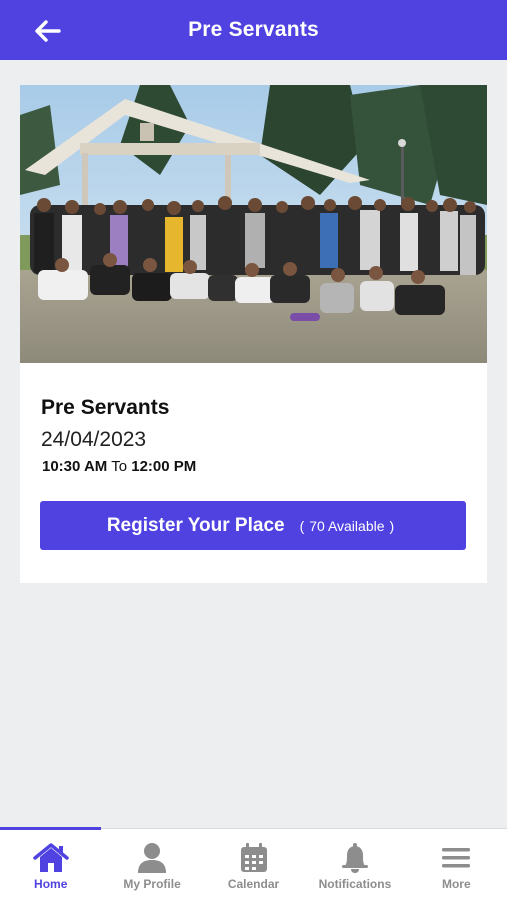 The height and width of the screenshot is (900, 507). What do you see at coordinates (50, 857) in the screenshot?
I see `home-icon` at bounding box center [50, 857].